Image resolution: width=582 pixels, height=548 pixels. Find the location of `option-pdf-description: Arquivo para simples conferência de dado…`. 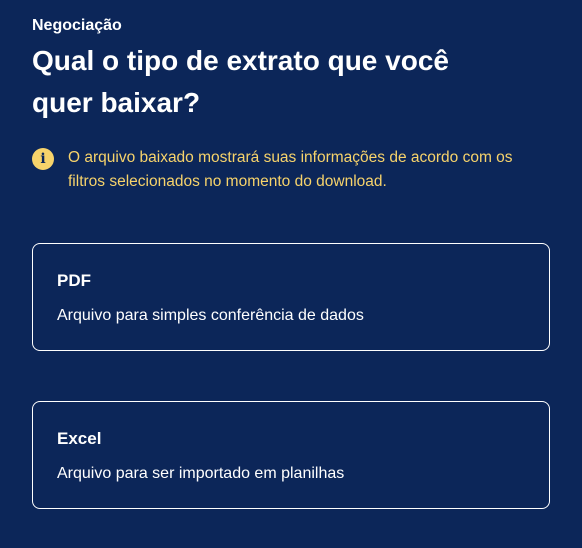

option-pdf-description: Arquivo para simples conferência de dado… is located at coordinates (210, 315).